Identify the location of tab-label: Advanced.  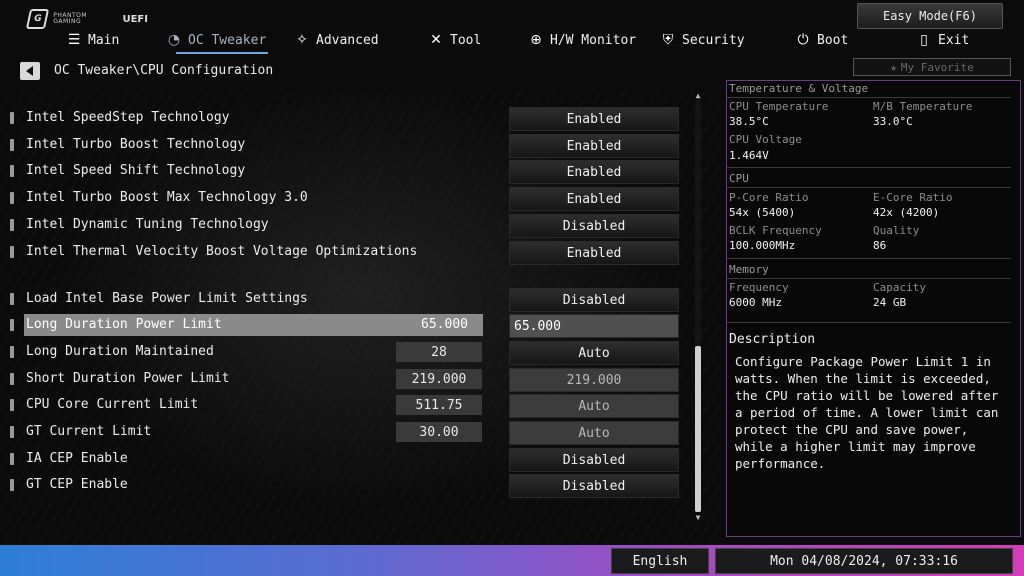
(347, 40).